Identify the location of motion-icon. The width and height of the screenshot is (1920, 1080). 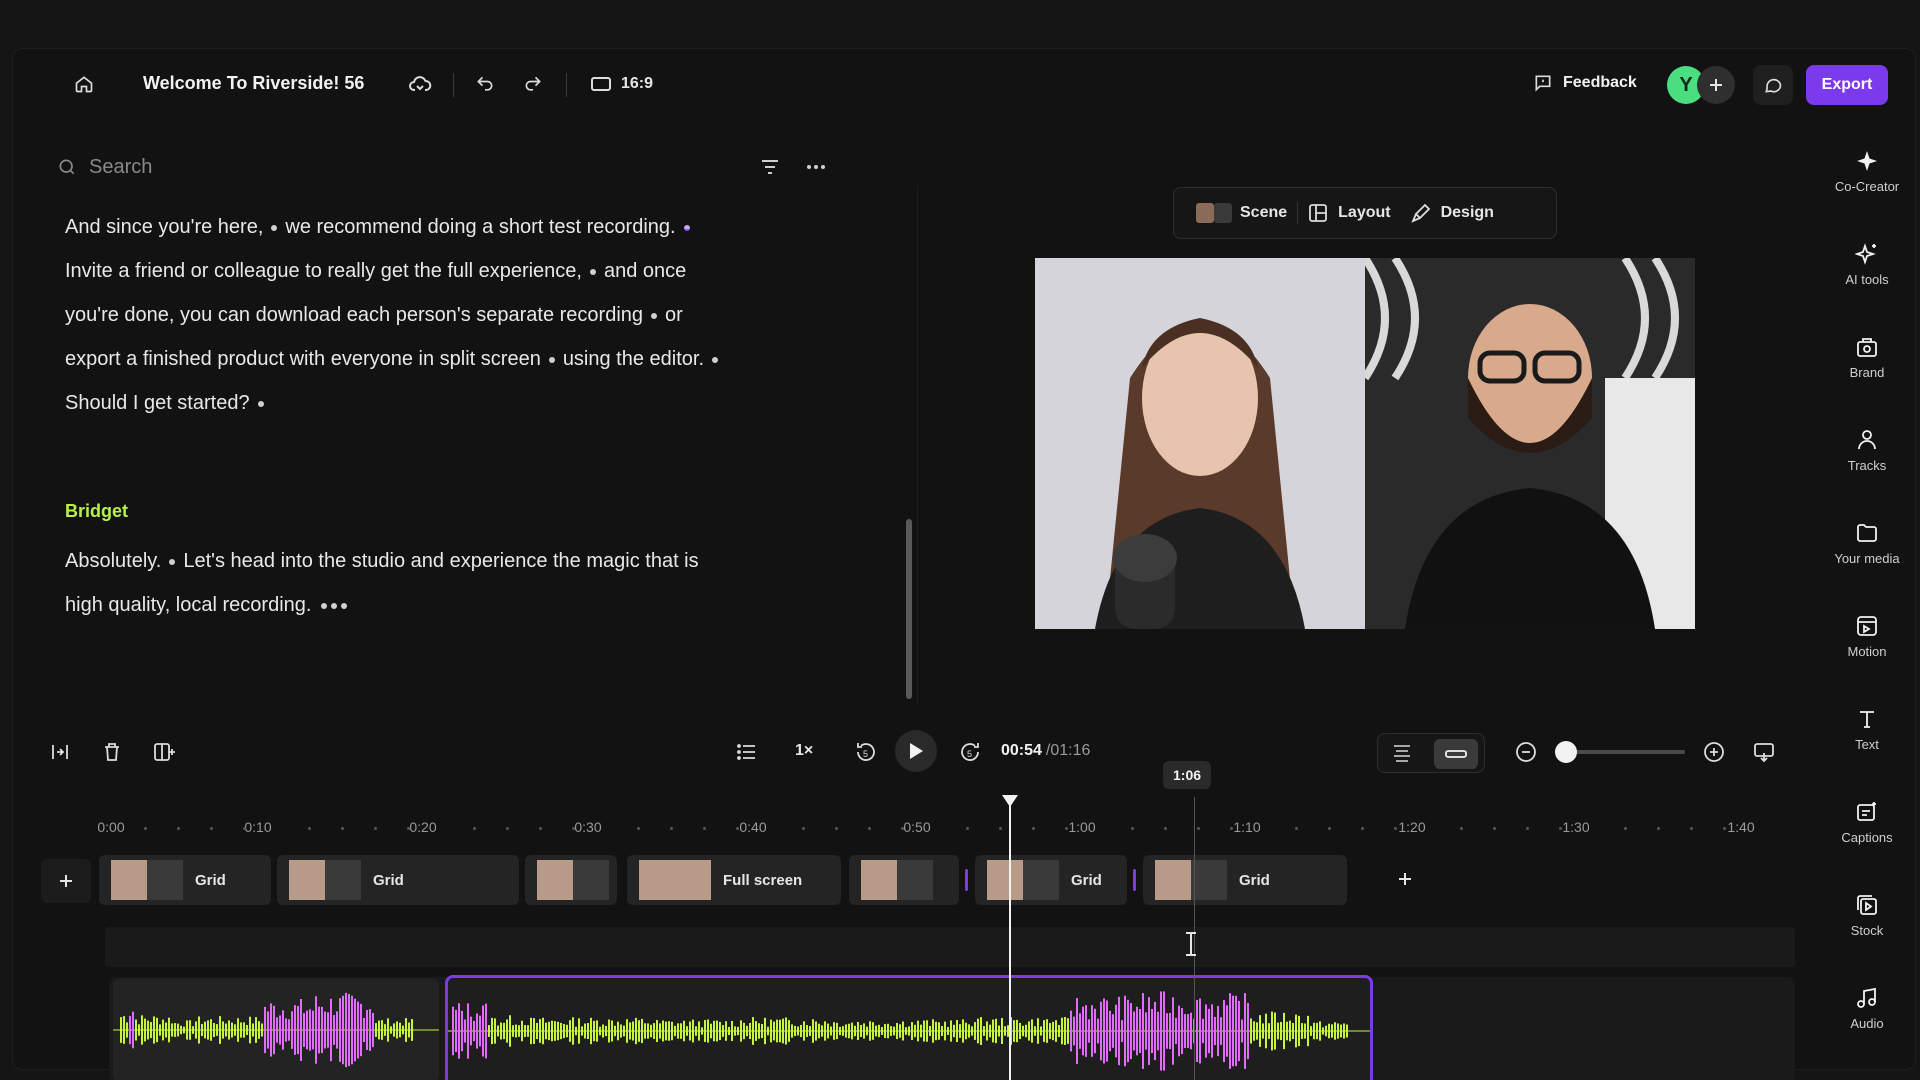
(1867, 626).